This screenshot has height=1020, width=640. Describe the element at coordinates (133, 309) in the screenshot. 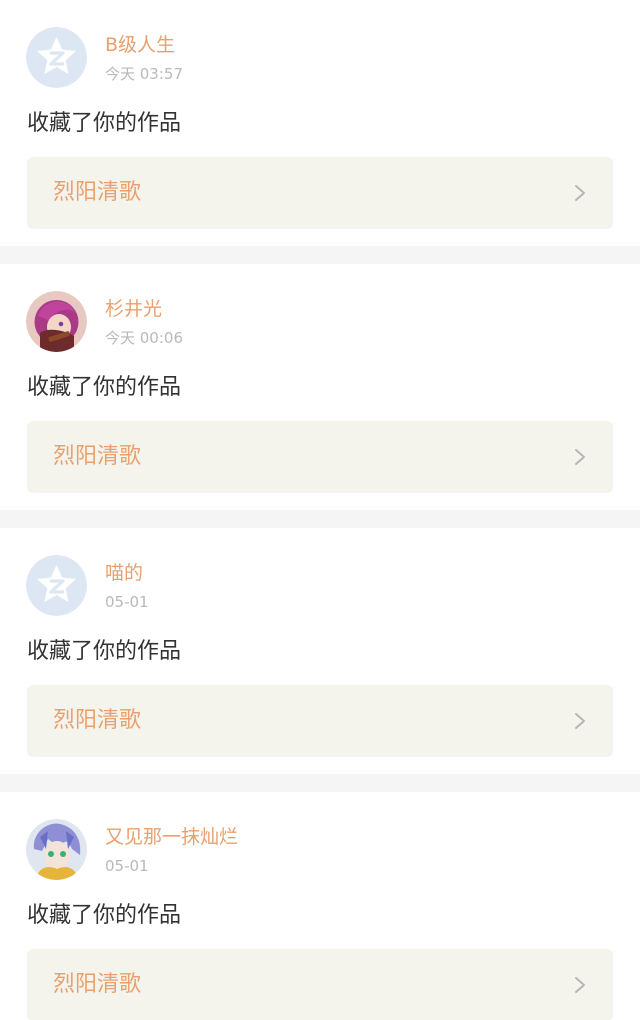

I see `username: 杉井光` at that location.